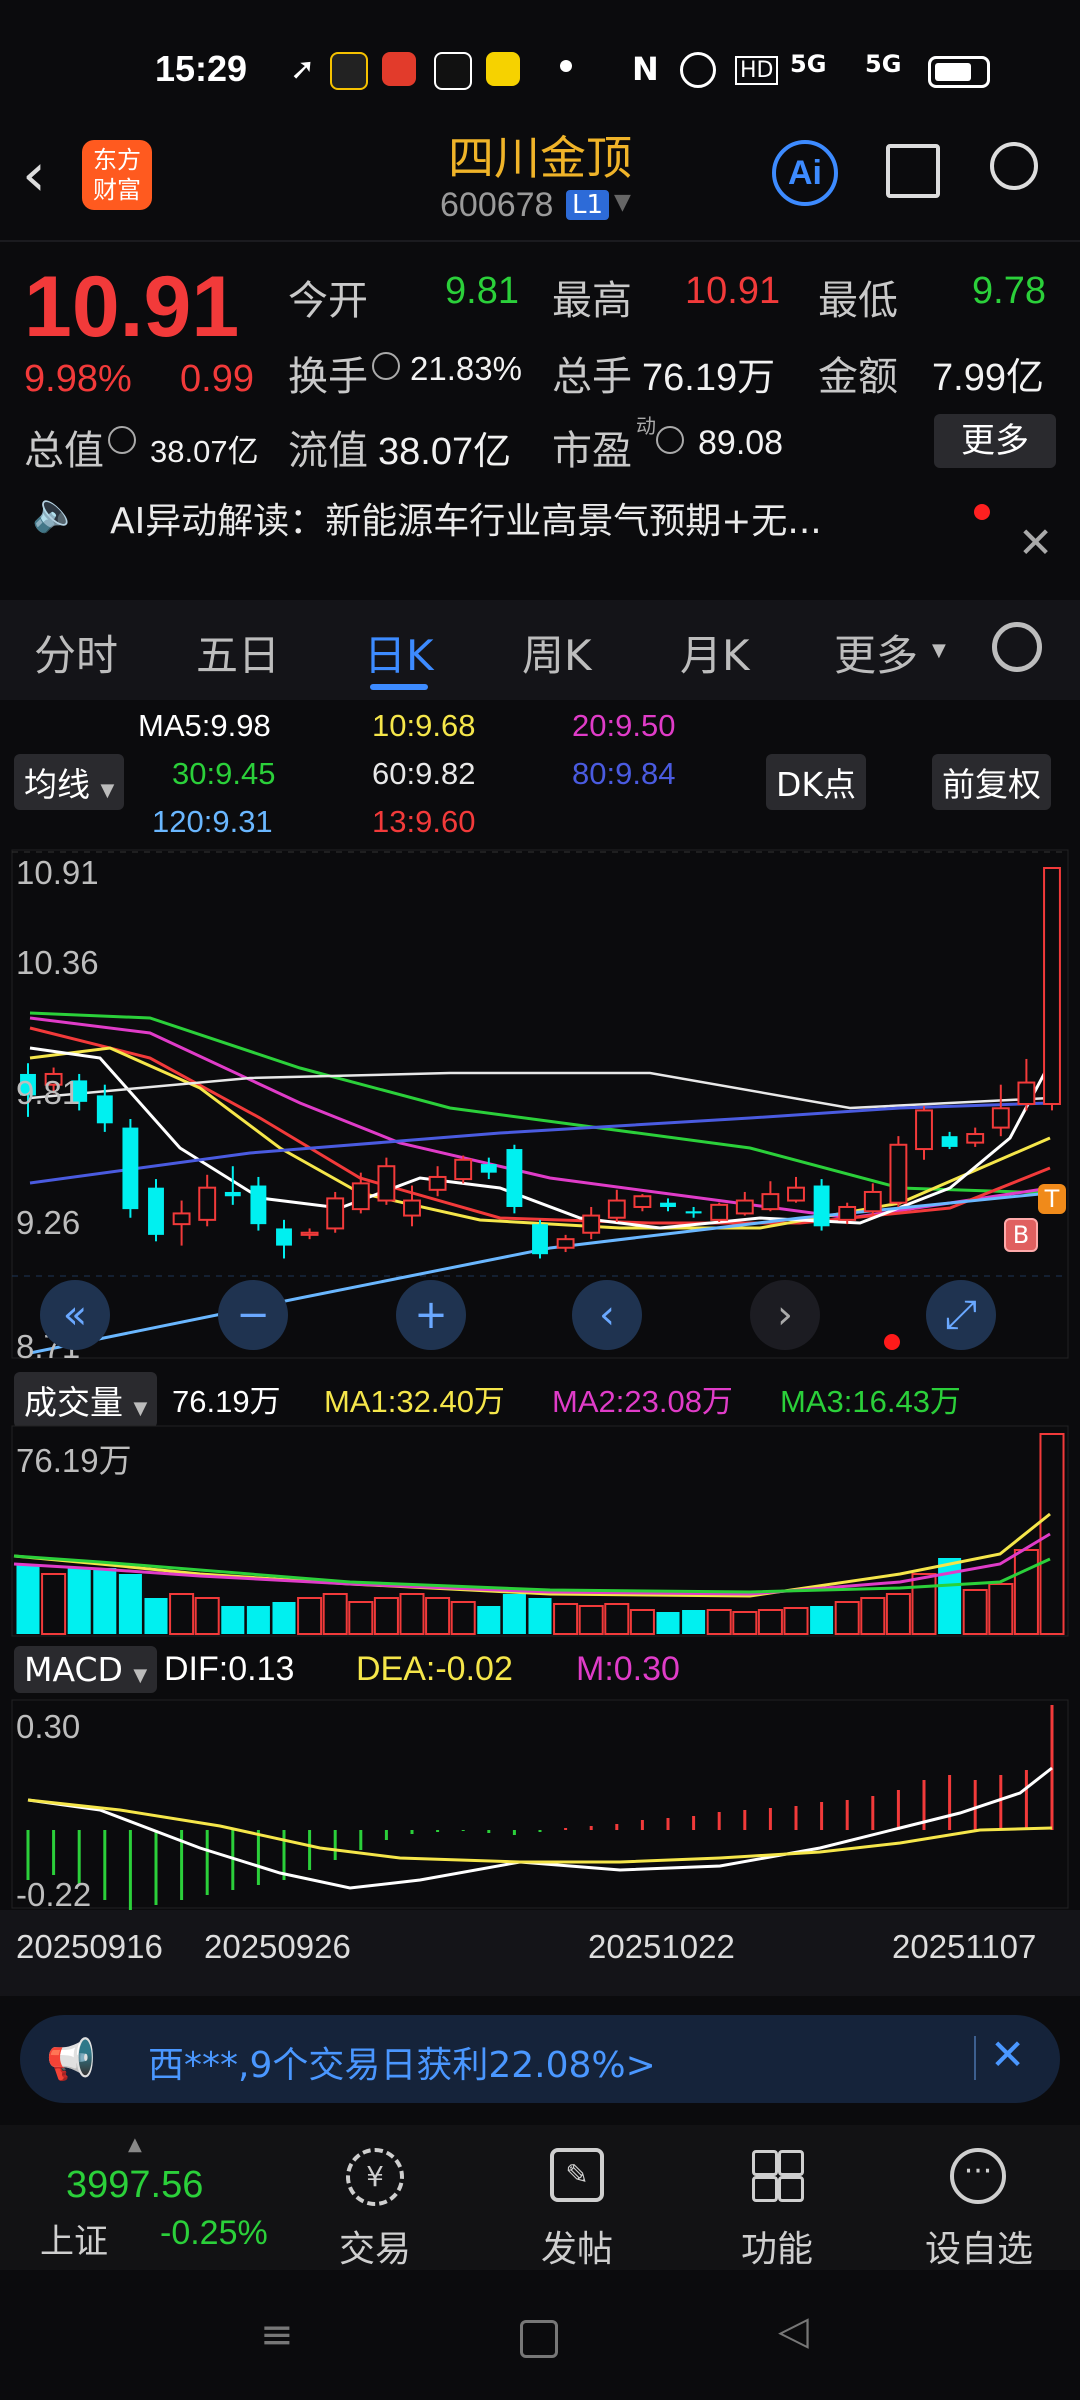  What do you see at coordinates (1021, 1235) in the screenshot?
I see `buy-marker: B` at bounding box center [1021, 1235].